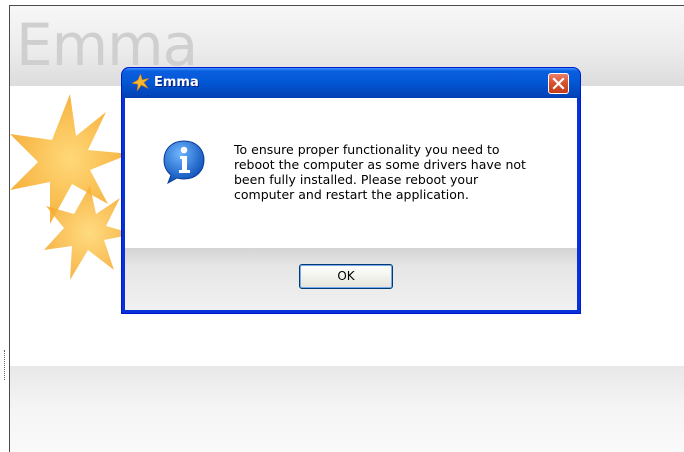 This screenshot has width=684, height=452. I want to click on divider, so click(5, 365).